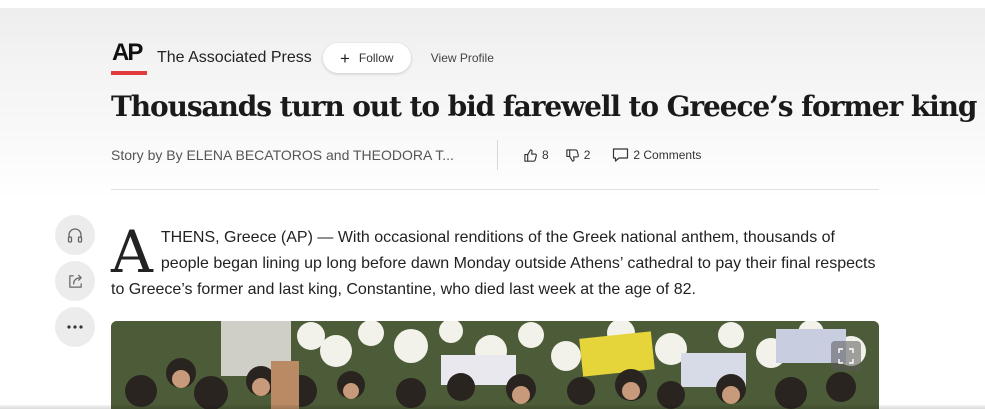 This screenshot has width=985, height=409. What do you see at coordinates (492, 4) in the screenshot?
I see `top-bar` at bounding box center [492, 4].